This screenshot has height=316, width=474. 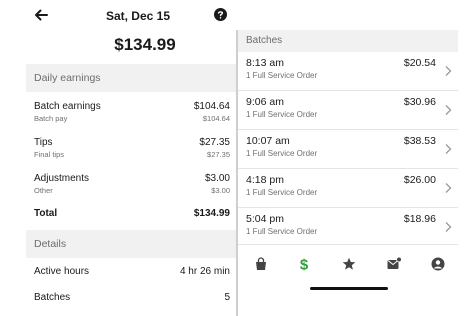 What do you see at coordinates (349, 288) in the screenshot?
I see `home-indicator` at bounding box center [349, 288].